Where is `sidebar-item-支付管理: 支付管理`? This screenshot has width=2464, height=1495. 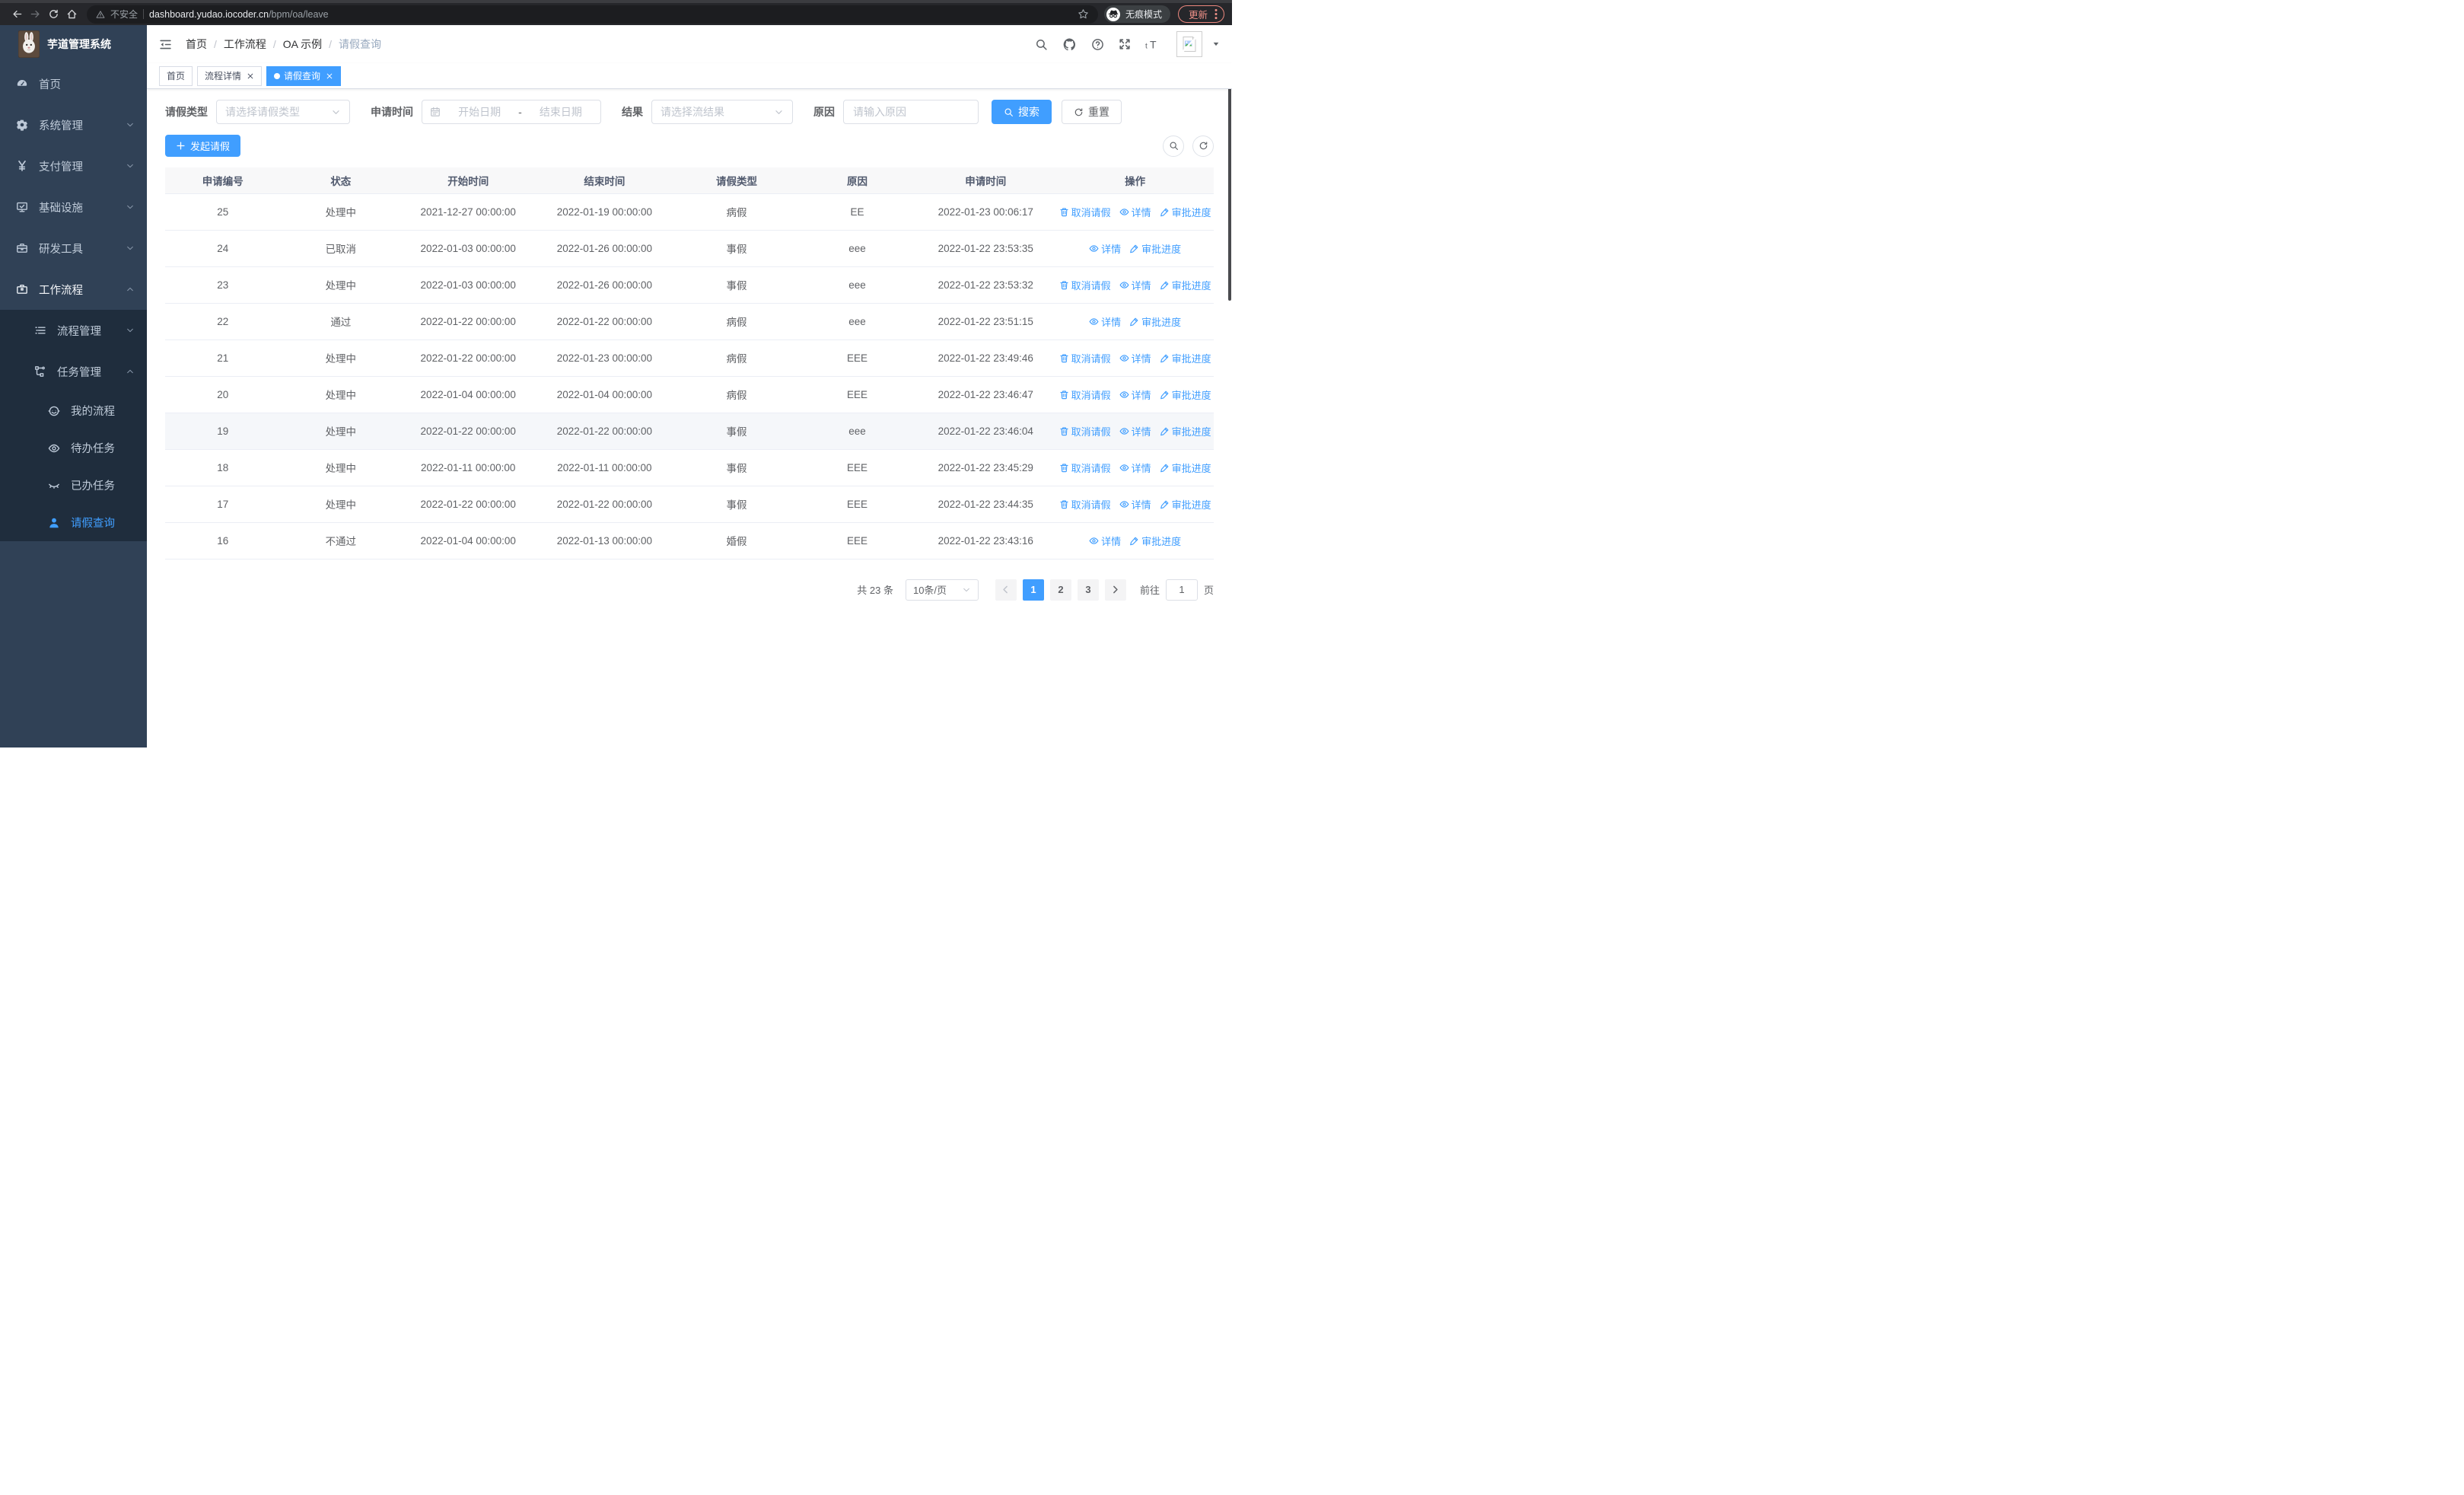
sidebar-item-支付管理: 支付管理 is located at coordinates (73, 166).